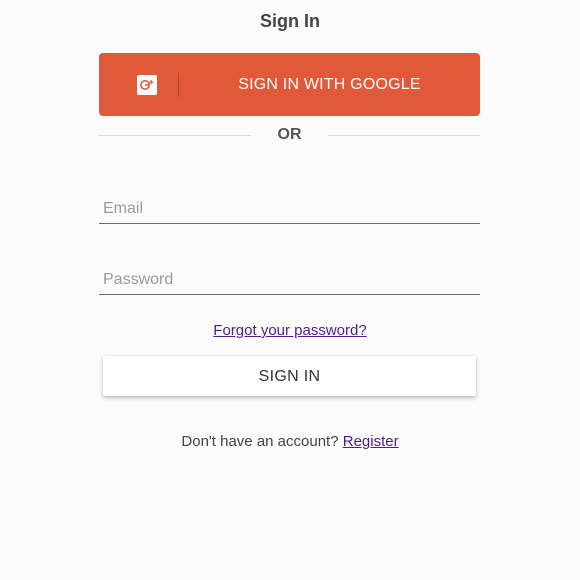 This screenshot has height=580, width=580. What do you see at coordinates (260, 441) in the screenshot?
I see `no-account-text: Don't have an account?` at bounding box center [260, 441].